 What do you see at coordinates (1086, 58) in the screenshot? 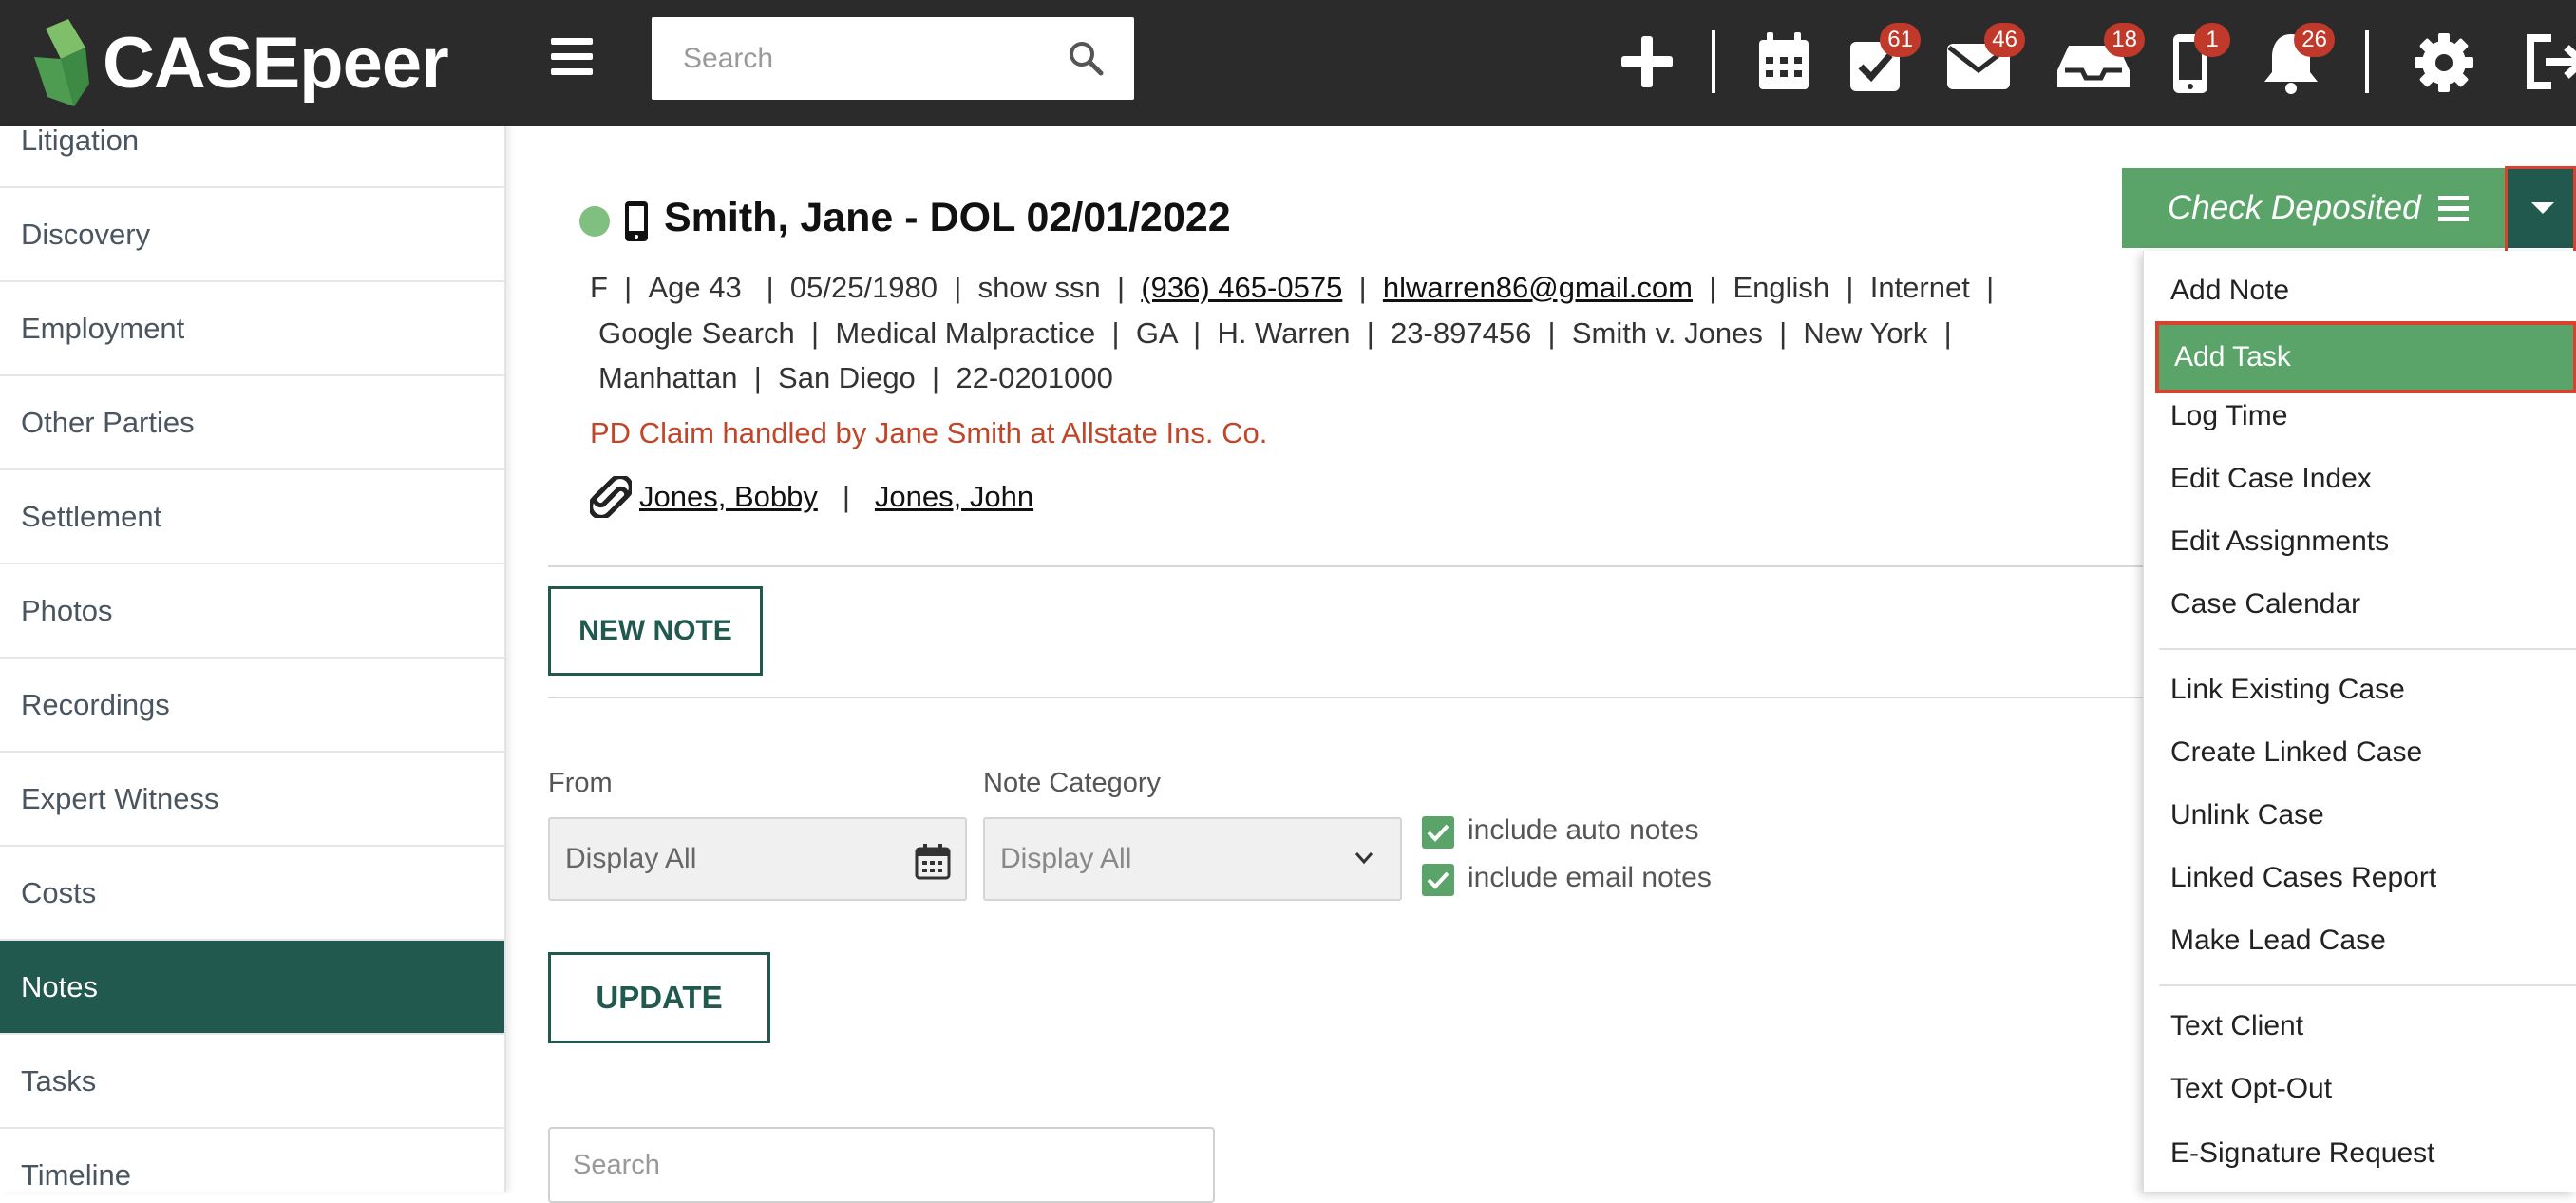
I see `search-icon` at bounding box center [1086, 58].